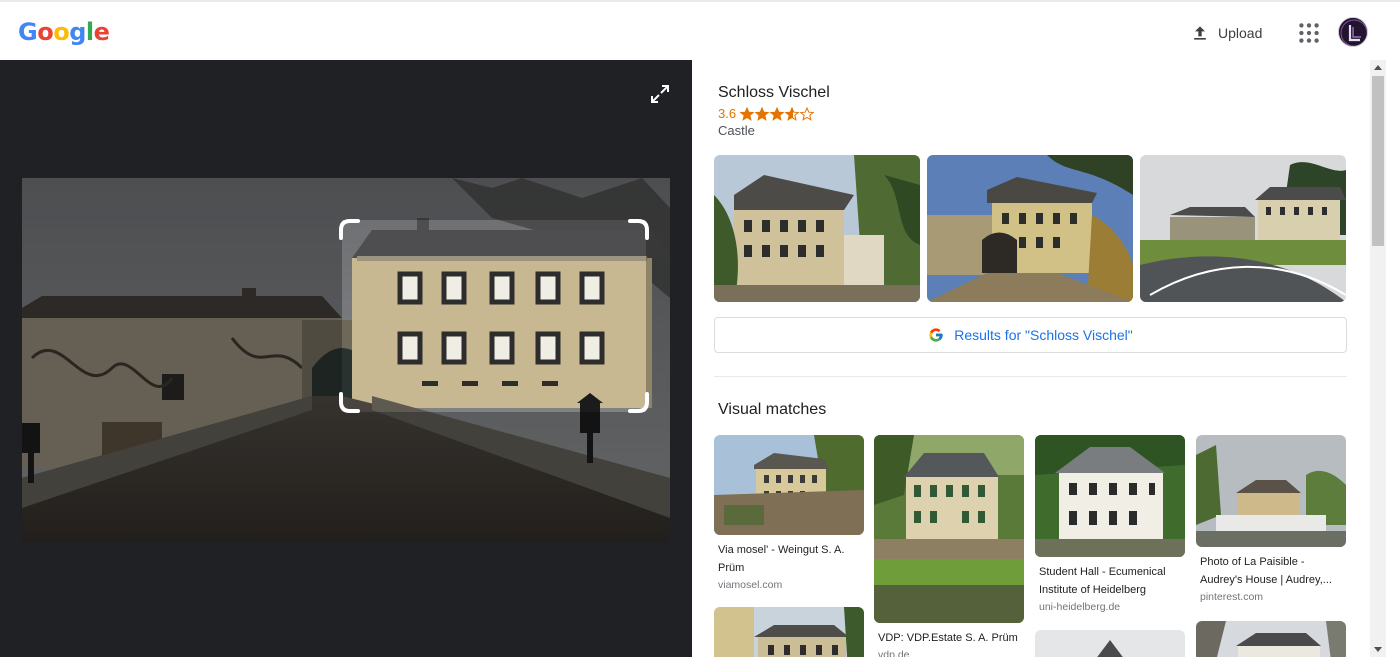 The height and width of the screenshot is (657, 1400). I want to click on match-domain: vdp.de, so click(894, 653).